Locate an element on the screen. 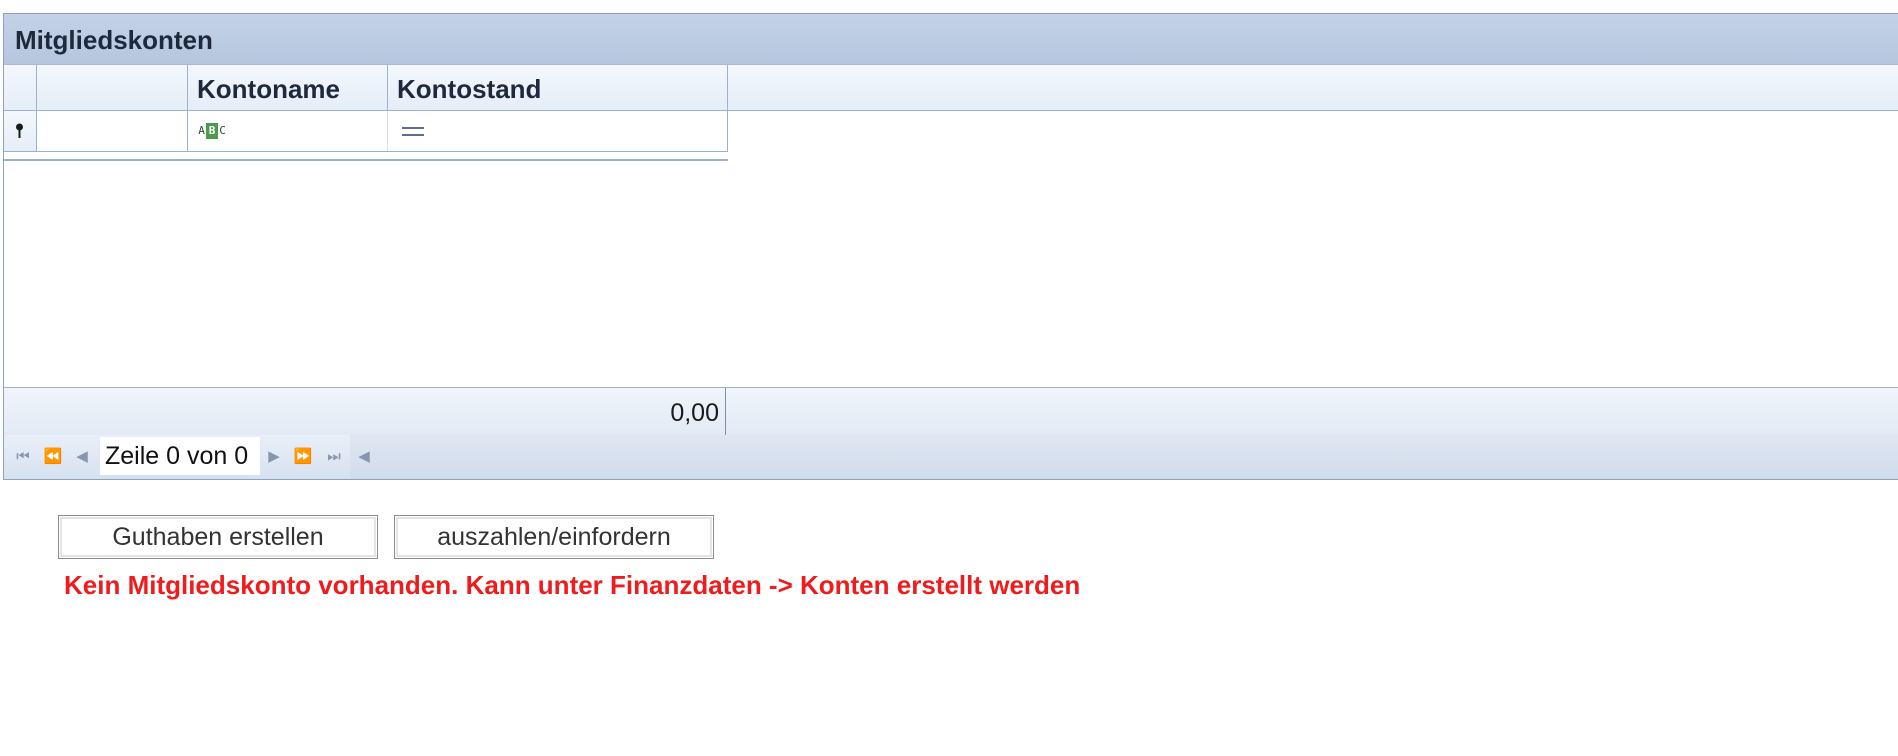 The width and height of the screenshot is (1898, 756). column-header-blank is located at coordinates (112, 87).